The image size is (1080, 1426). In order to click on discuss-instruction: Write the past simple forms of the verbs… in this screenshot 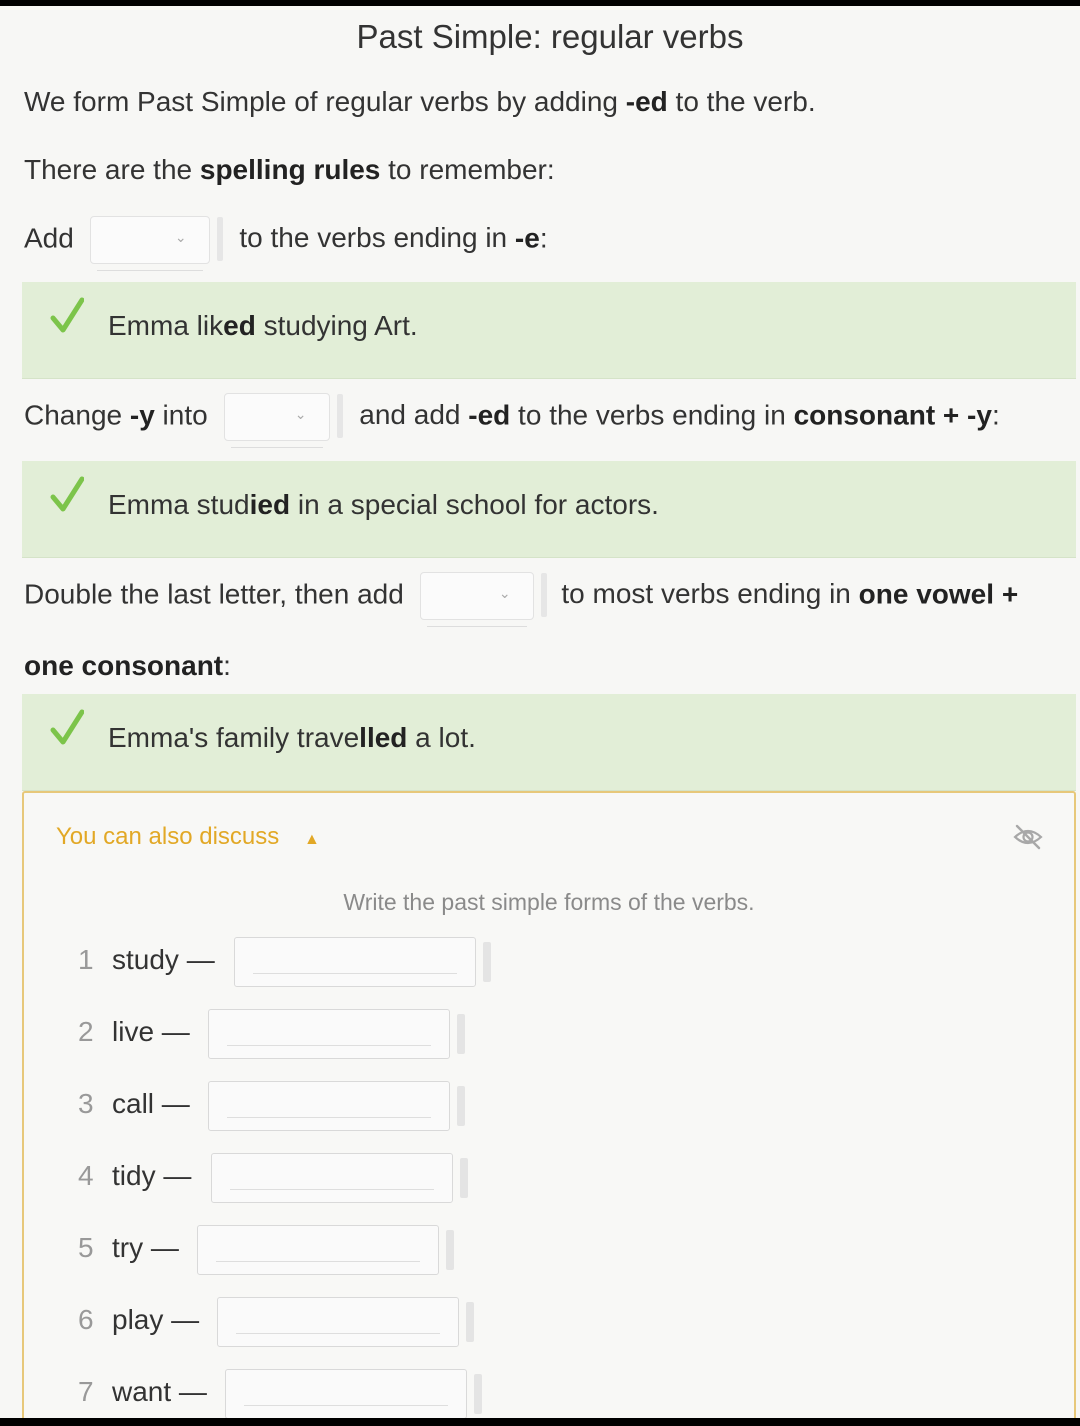, I will do `click(549, 902)`.